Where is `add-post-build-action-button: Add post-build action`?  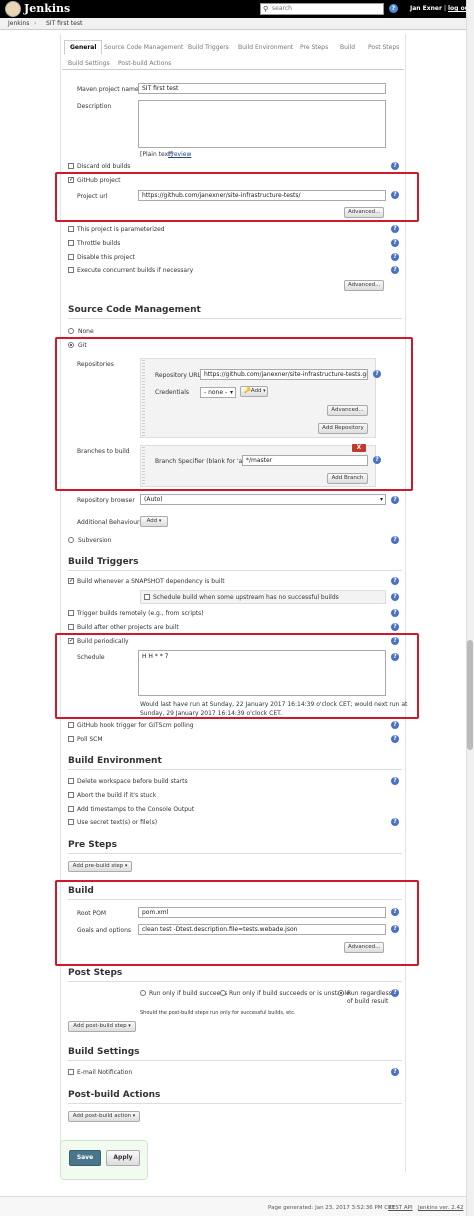
add-post-build-action-button: Add post-build action is located at coordinates (104, 1116).